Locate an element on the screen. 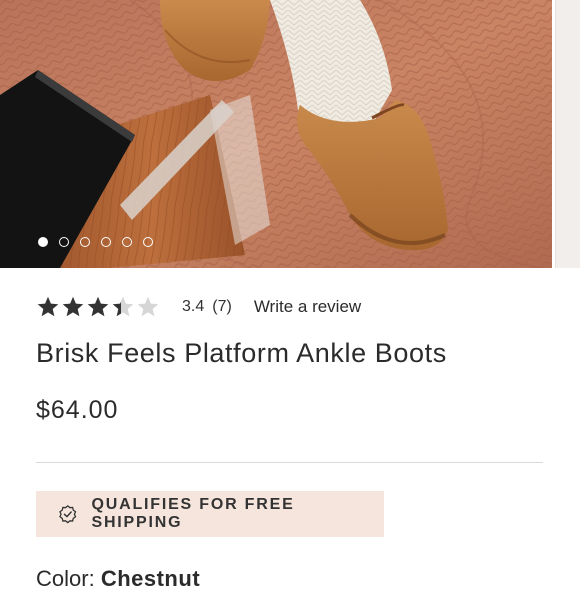 The height and width of the screenshot is (592, 580). write-review-link: Write a review is located at coordinates (307, 307).